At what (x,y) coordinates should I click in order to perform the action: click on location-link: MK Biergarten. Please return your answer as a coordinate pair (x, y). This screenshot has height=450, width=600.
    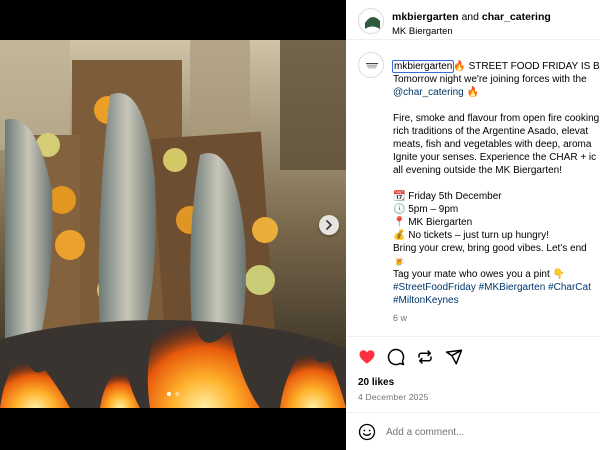
    Looking at the image, I should click on (422, 31).